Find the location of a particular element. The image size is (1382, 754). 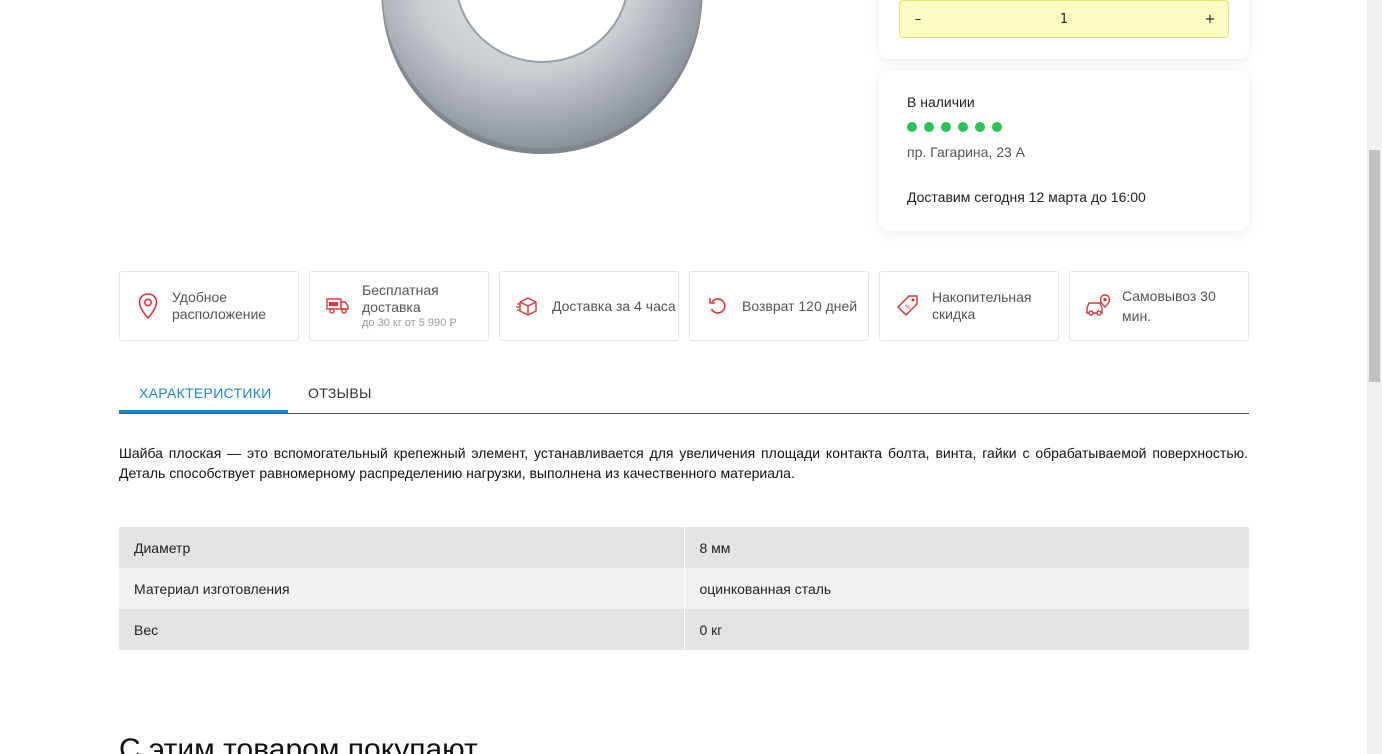

feature-label: Самовывоз 30 мин. is located at coordinates (1169, 306).